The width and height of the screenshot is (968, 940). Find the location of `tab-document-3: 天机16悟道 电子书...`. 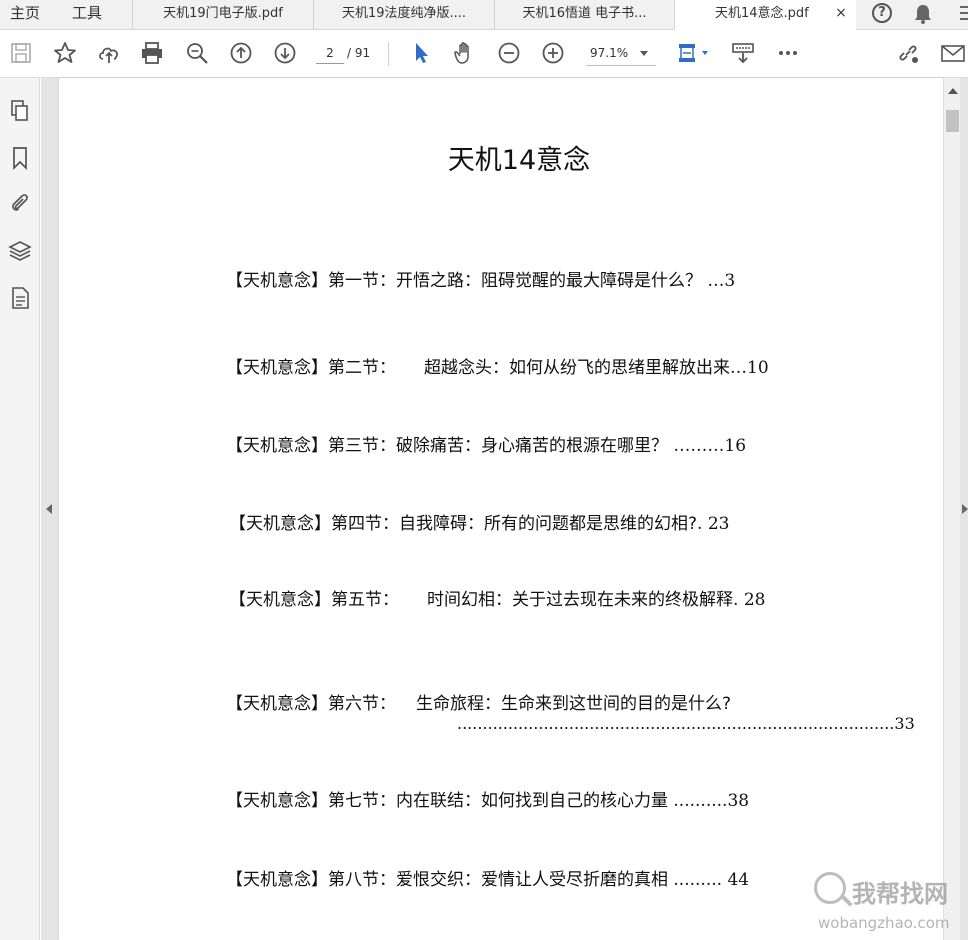

tab-document-3: 天机16悟道 电子书... is located at coordinates (584, 15).